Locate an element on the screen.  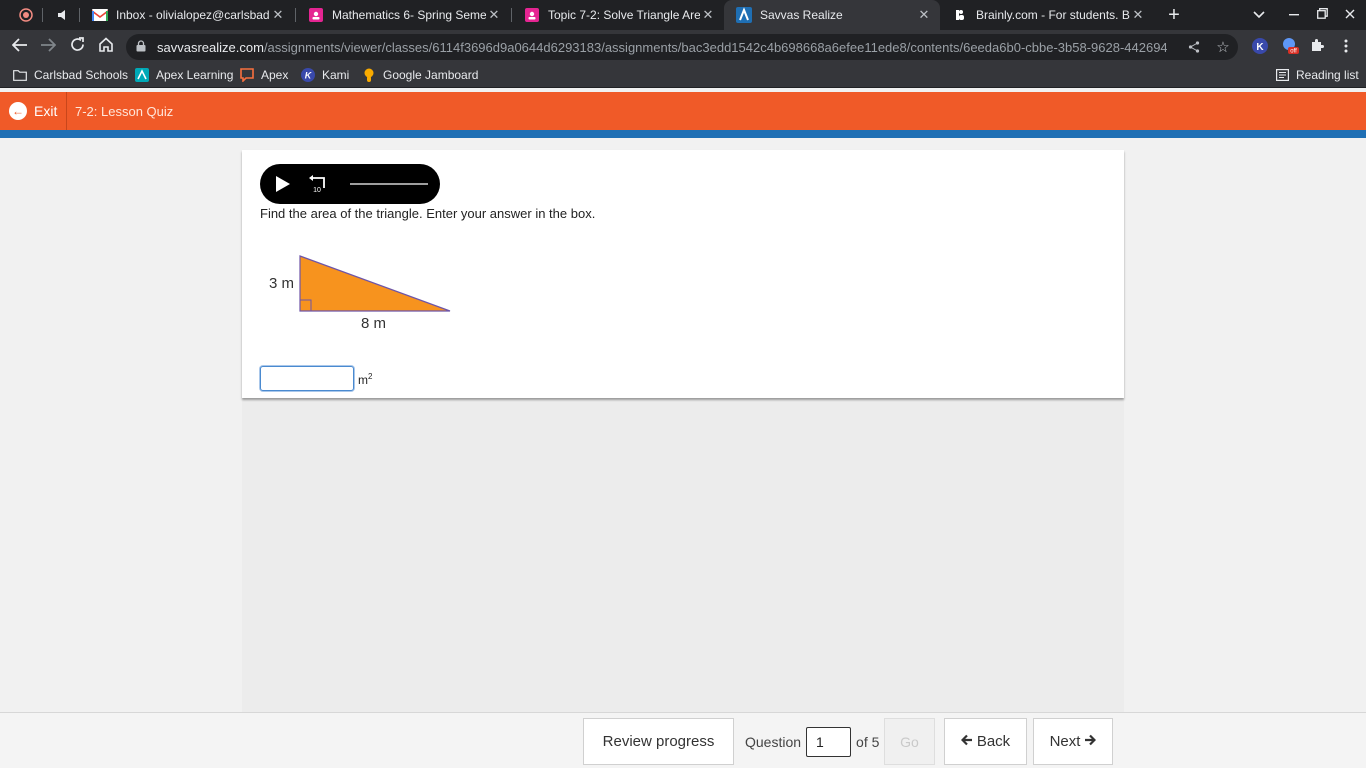
tab-savvas-realize: Savvas Realize ✕ is located at coordinates (832, 15).